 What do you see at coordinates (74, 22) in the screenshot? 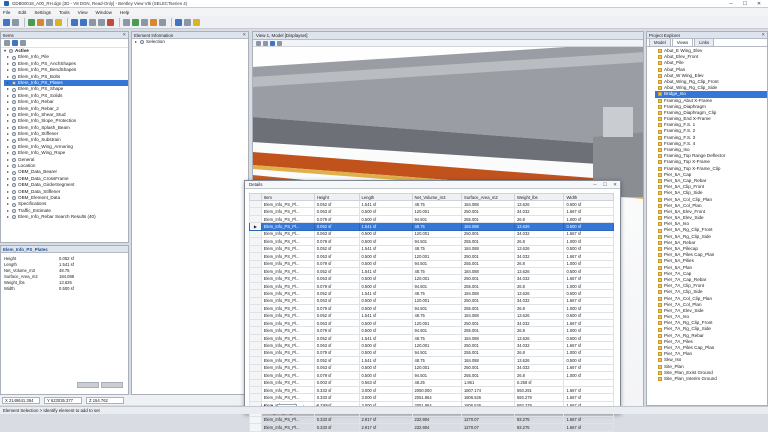
I see `zoom-in-icon` at bounding box center [74, 22].